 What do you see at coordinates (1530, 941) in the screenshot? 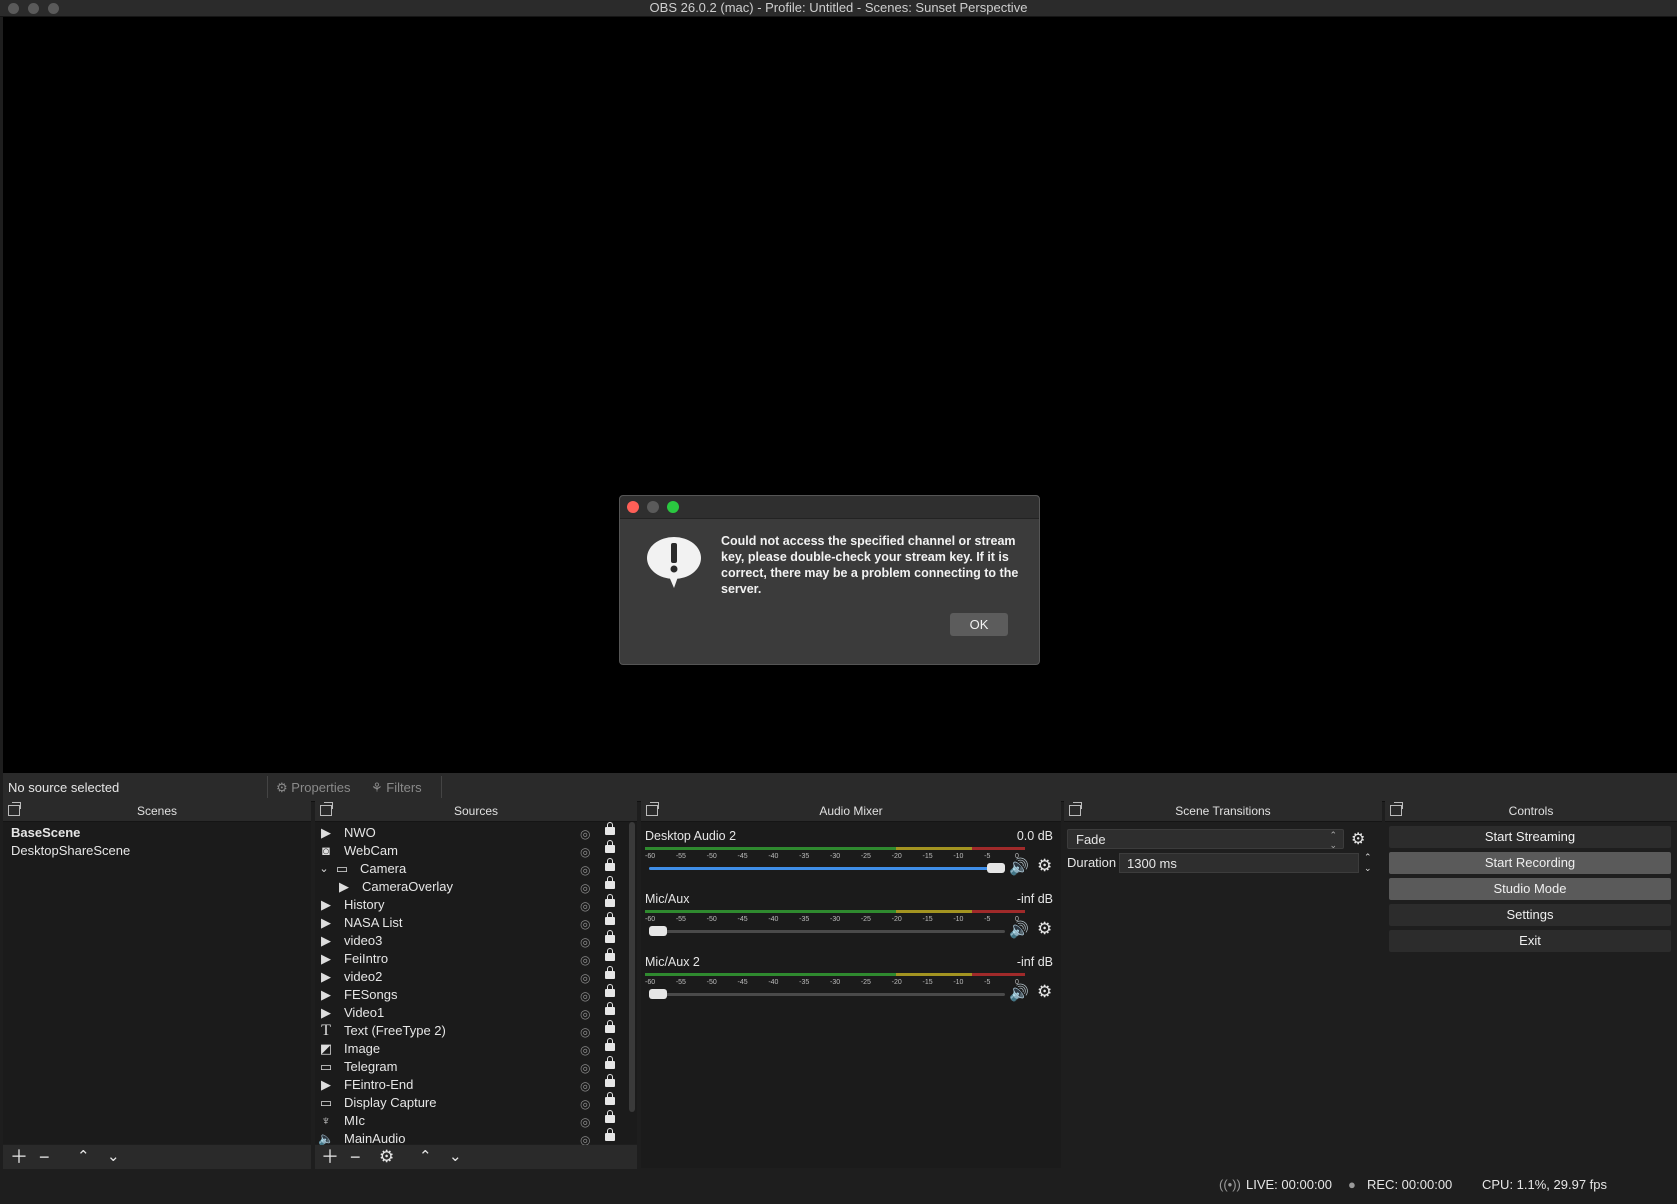
I see `exit-button: Exit` at bounding box center [1530, 941].